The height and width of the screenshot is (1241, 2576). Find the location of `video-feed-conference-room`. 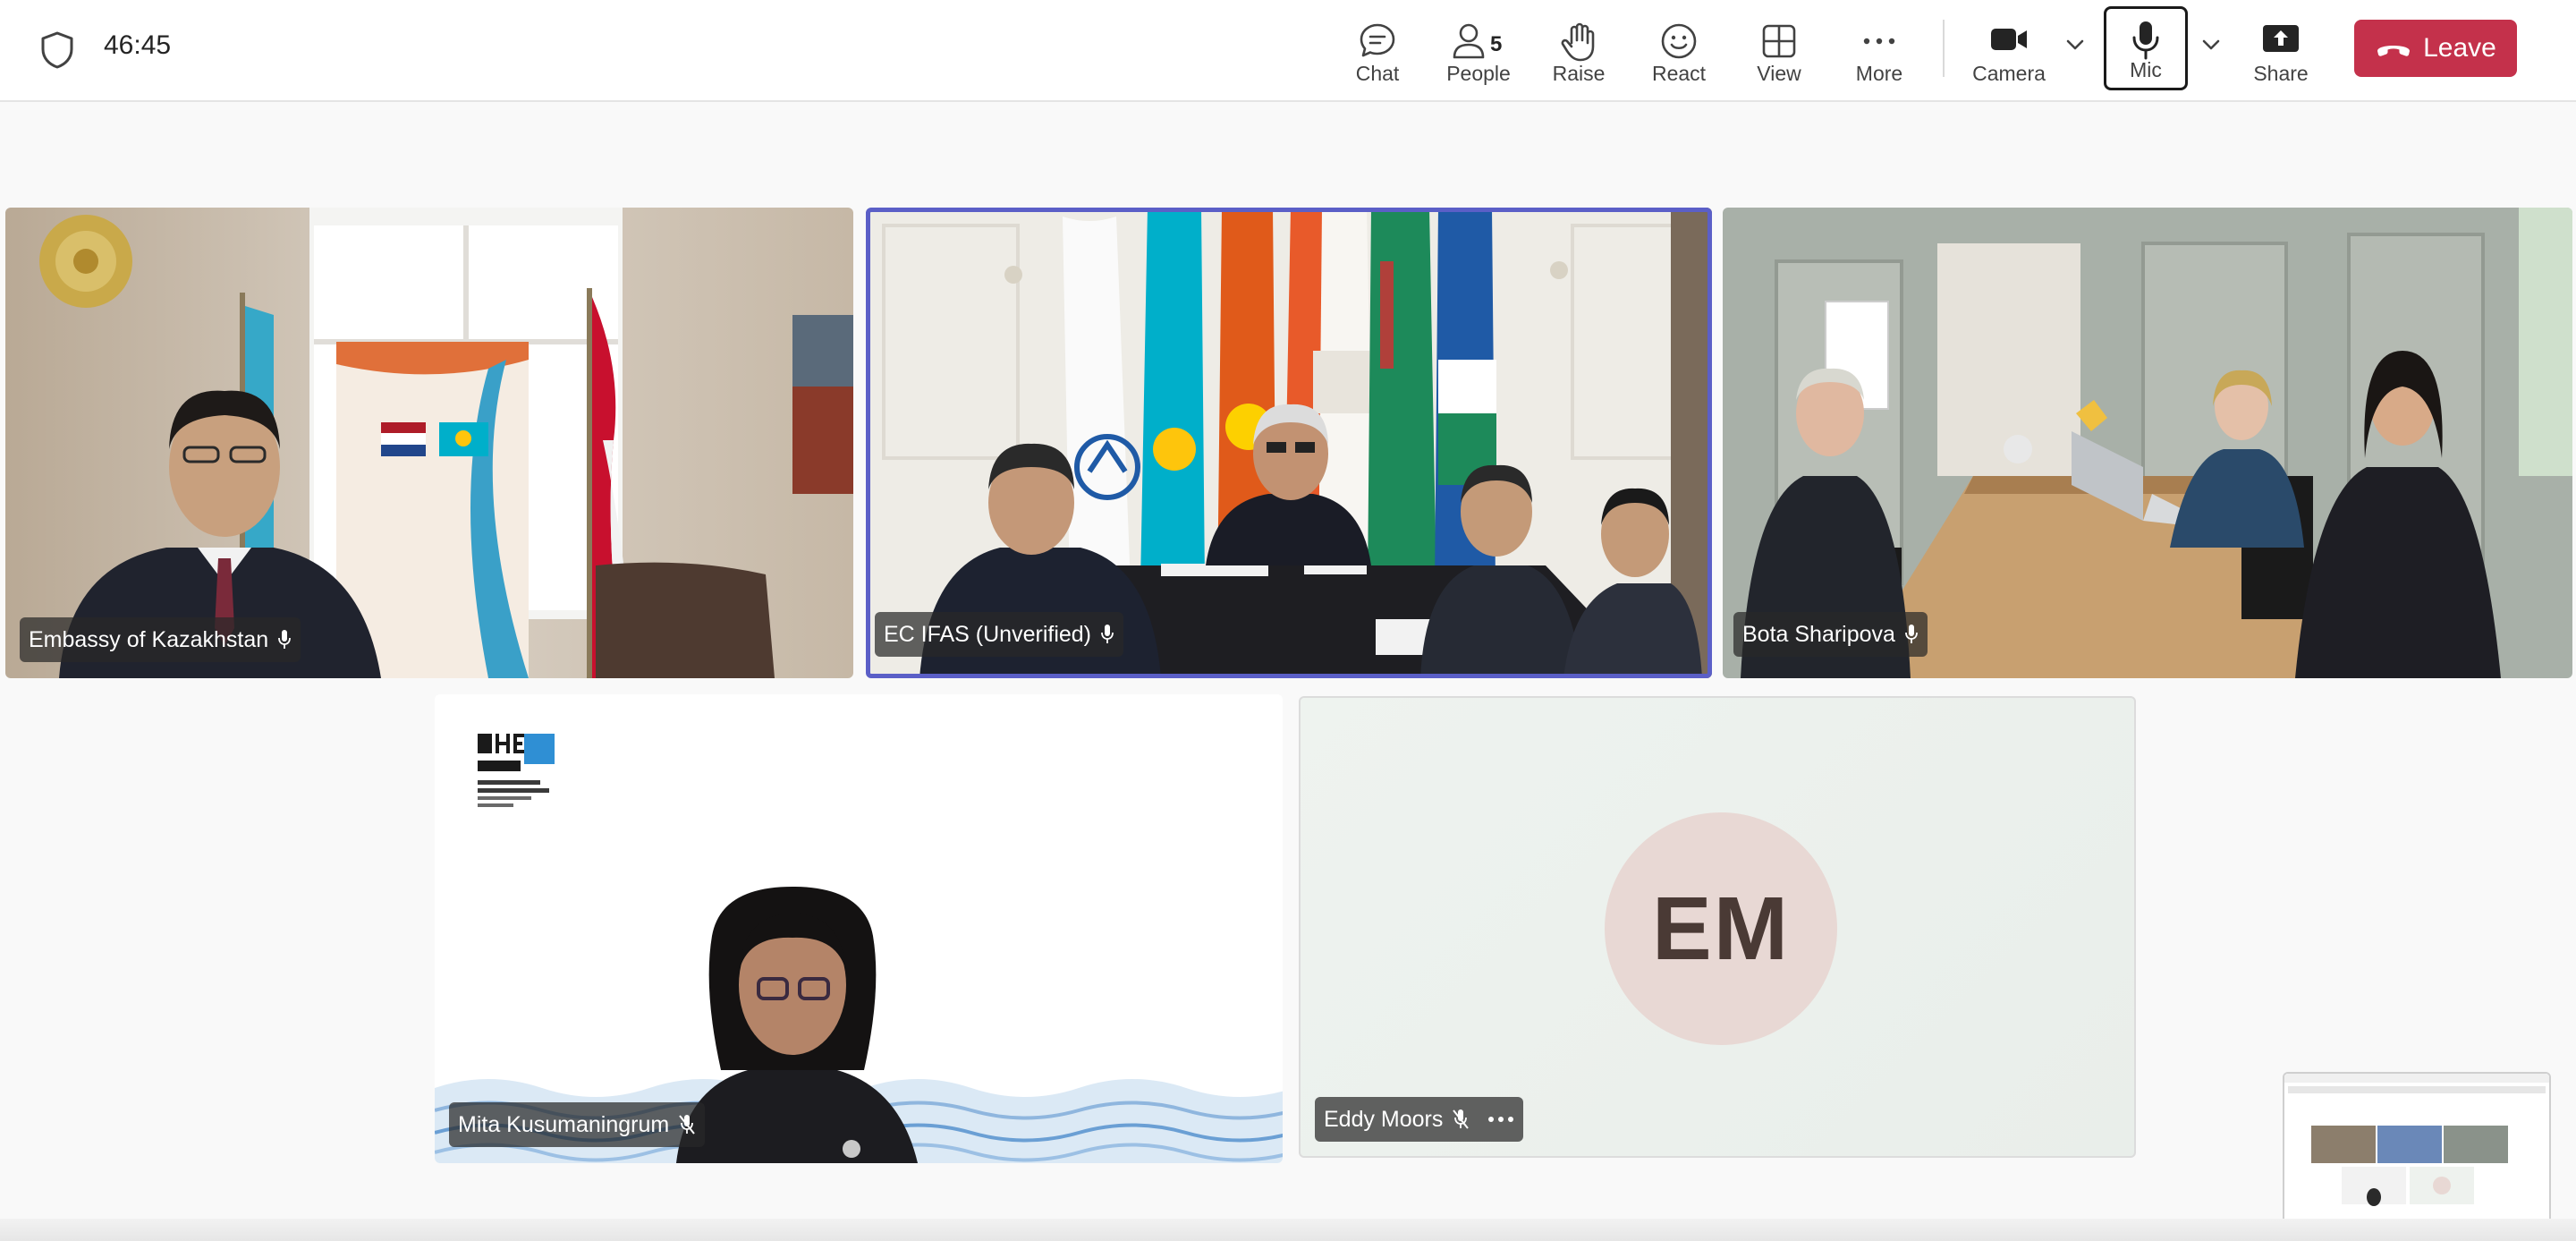

video-feed-conference-room is located at coordinates (1289, 443).